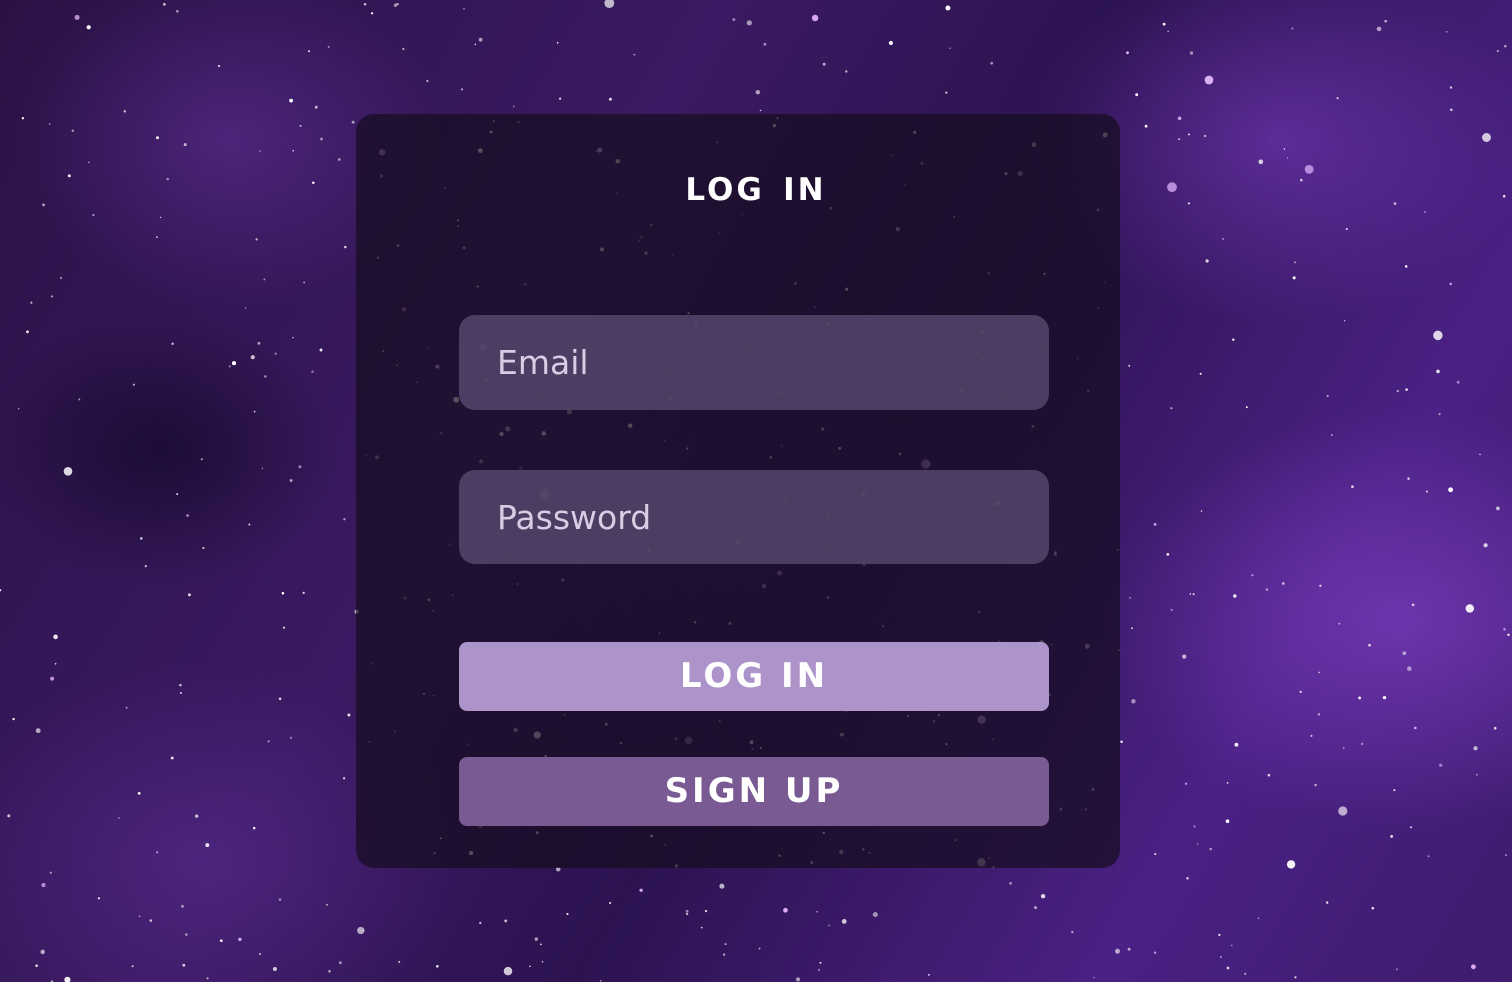 Image resolution: width=1512 pixels, height=982 pixels. I want to click on password-input, so click(754, 517).